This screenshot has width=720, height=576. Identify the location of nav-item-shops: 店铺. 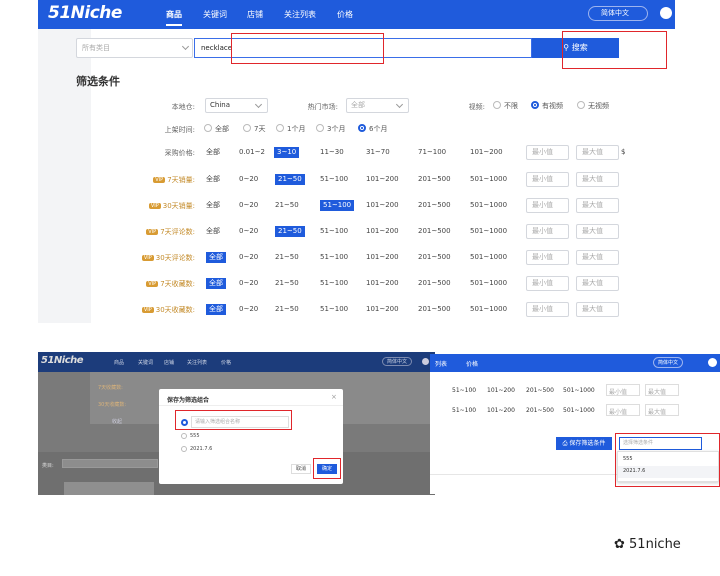
(255, 14).